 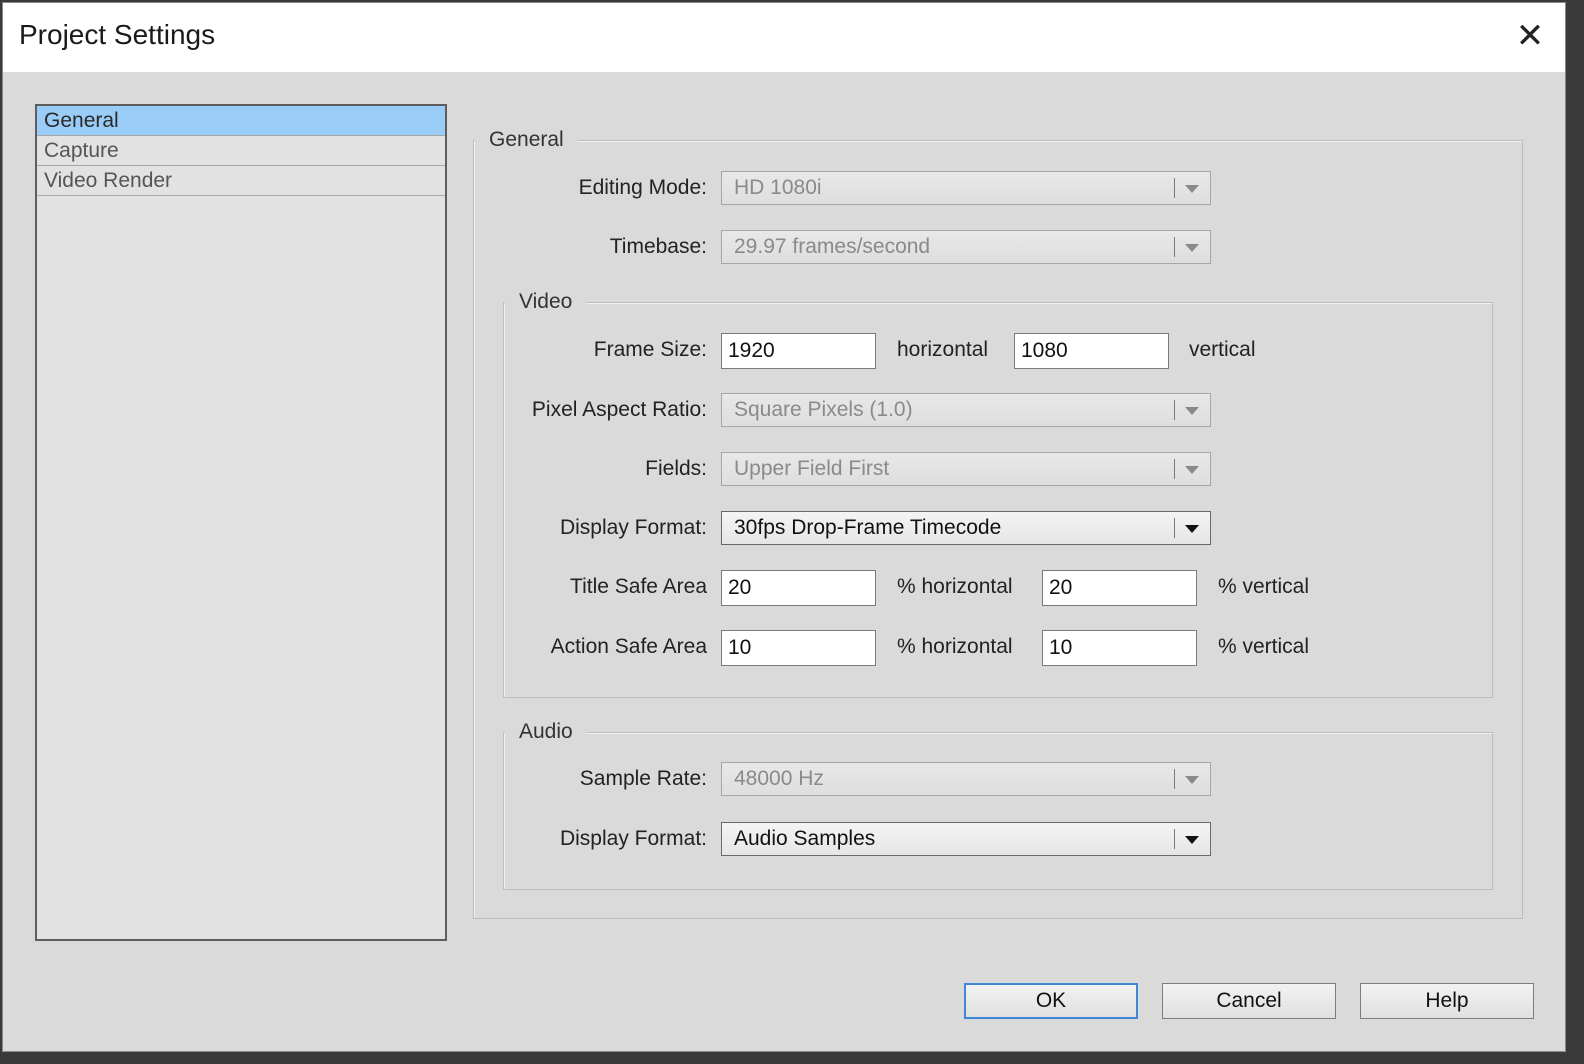 What do you see at coordinates (526, 140) in the screenshot?
I see `general-group-legend: General` at bounding box center [526, 140].